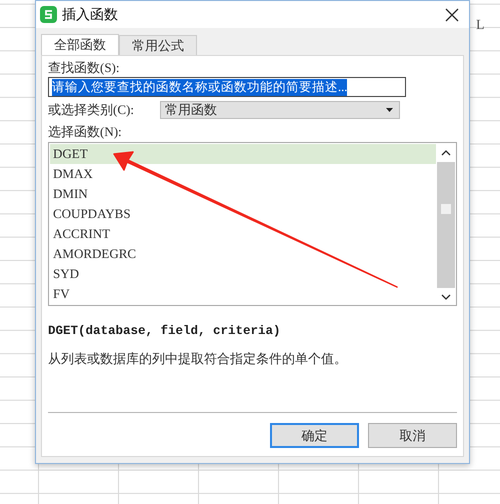 This screenshot has height=504, width=500. I want to click on column-header: L, so click(480, 26).